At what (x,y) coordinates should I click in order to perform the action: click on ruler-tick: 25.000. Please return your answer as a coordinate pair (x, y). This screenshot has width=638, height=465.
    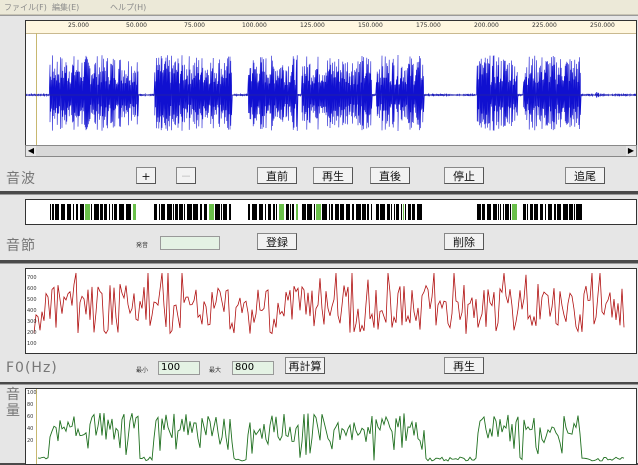
    Looking at the image, I should click on (78, 25).